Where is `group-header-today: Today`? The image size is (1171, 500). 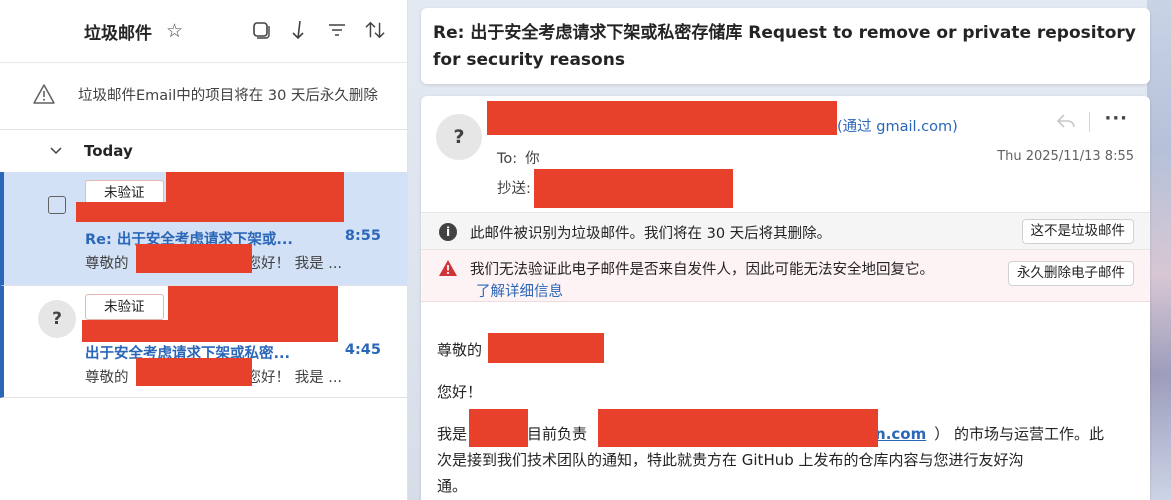
group-header-today: Today is located at coordinates (203, 151).